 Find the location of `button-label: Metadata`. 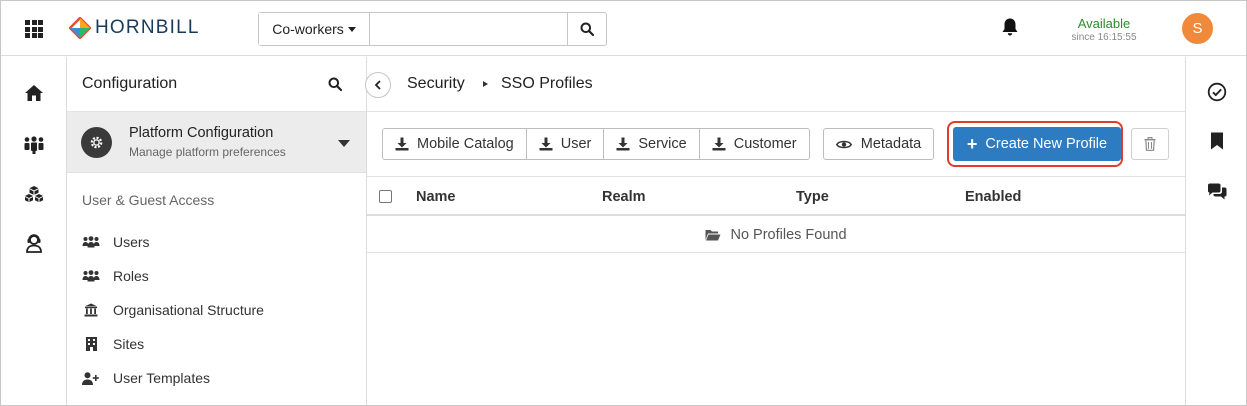

button-label: Metadata is located at coordinates (891, 144).